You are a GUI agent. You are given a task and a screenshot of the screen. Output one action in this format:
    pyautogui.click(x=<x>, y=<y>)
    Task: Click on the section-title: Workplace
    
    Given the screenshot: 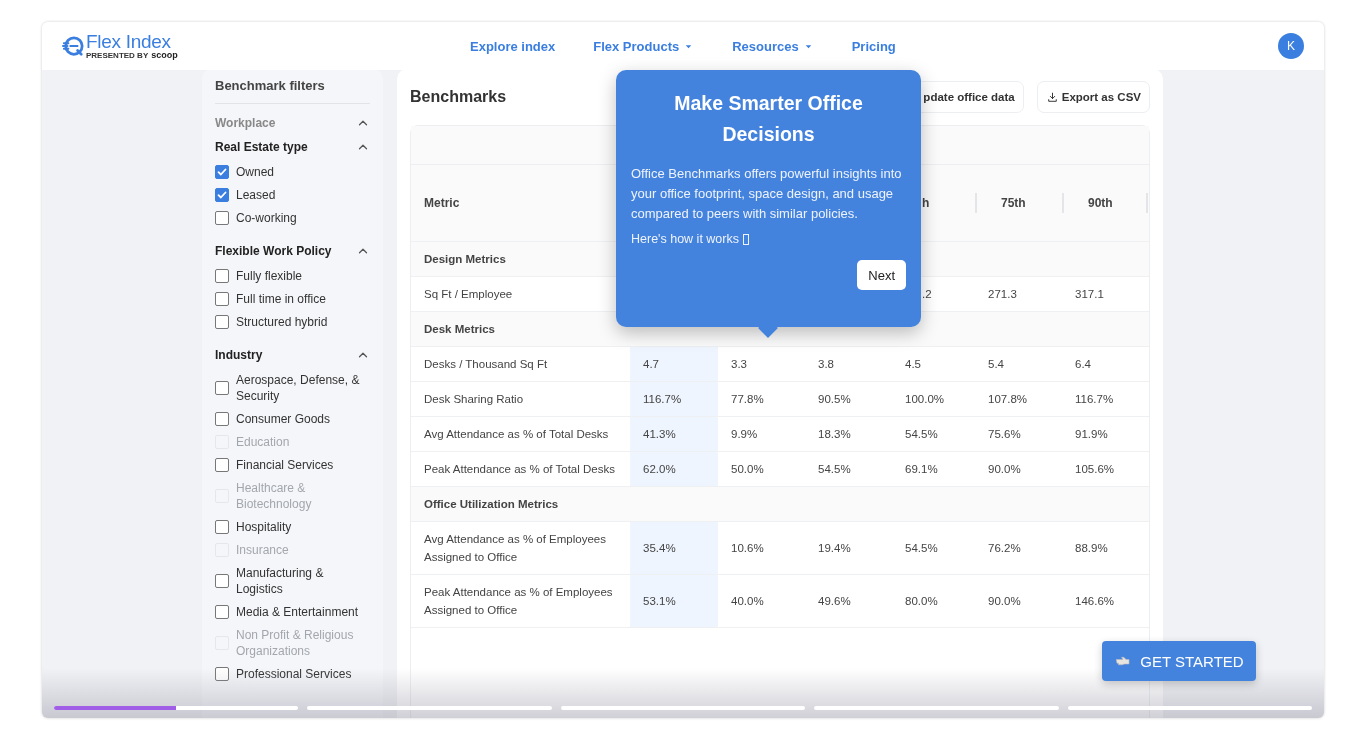 What is the action you would take?
    pyautogui.click(x=245, y=123)
    